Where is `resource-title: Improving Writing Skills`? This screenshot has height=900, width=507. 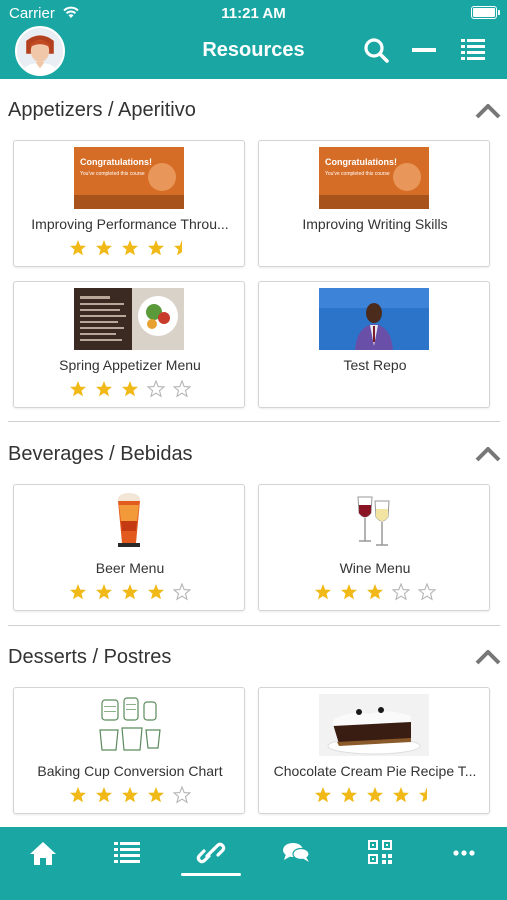 resource-title: Improving Writing Skills is located at coordinates (375, 224).